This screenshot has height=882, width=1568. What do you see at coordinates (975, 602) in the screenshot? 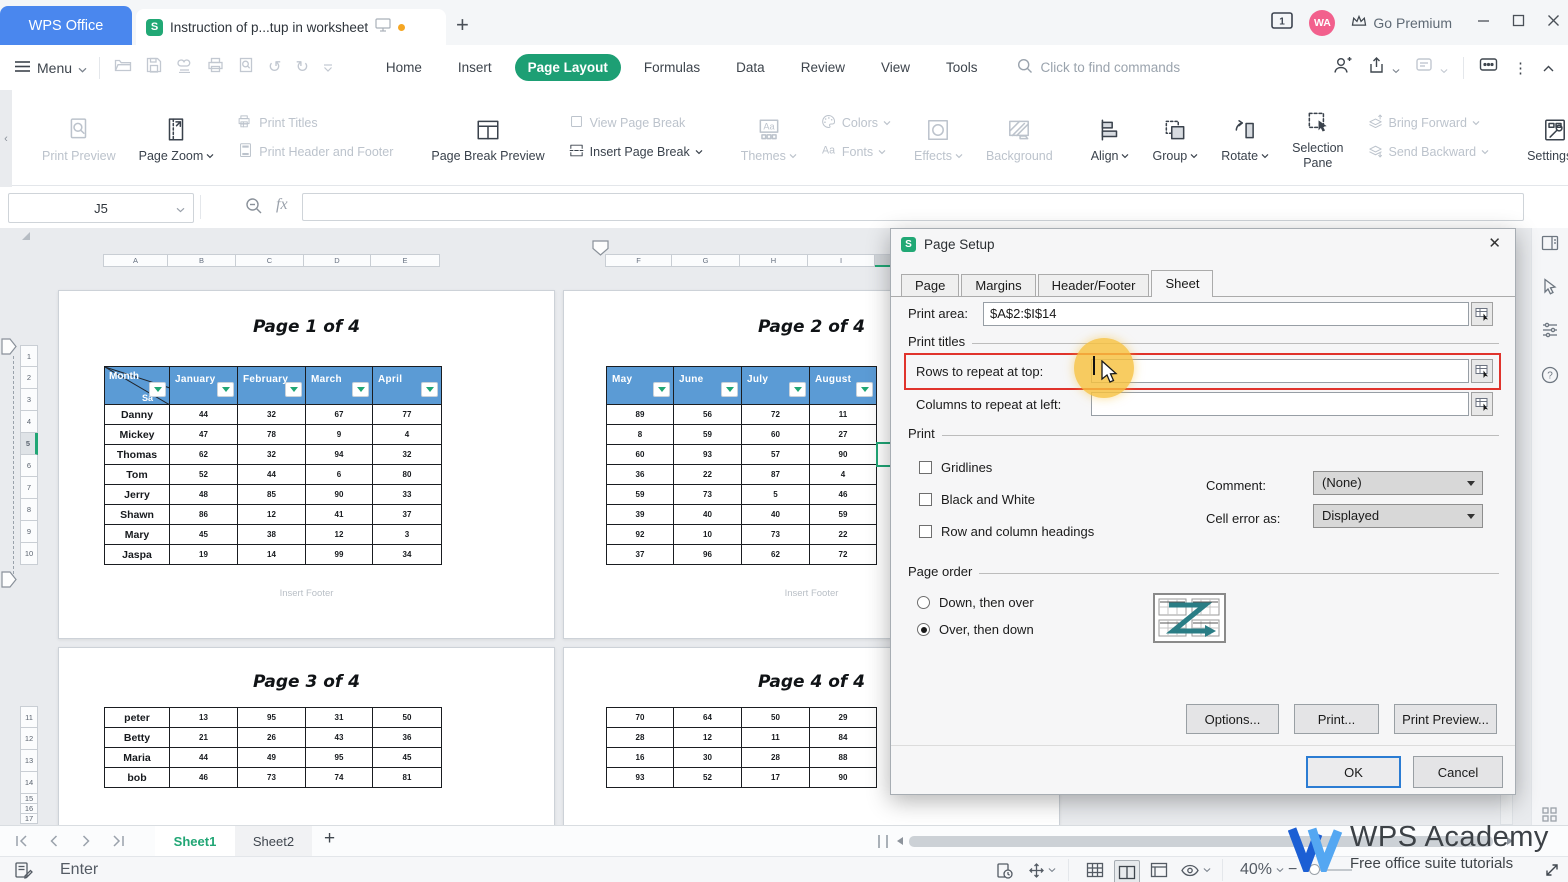
I see `radio-down-then-over: Down, then over` at bounding box center [975, 602].